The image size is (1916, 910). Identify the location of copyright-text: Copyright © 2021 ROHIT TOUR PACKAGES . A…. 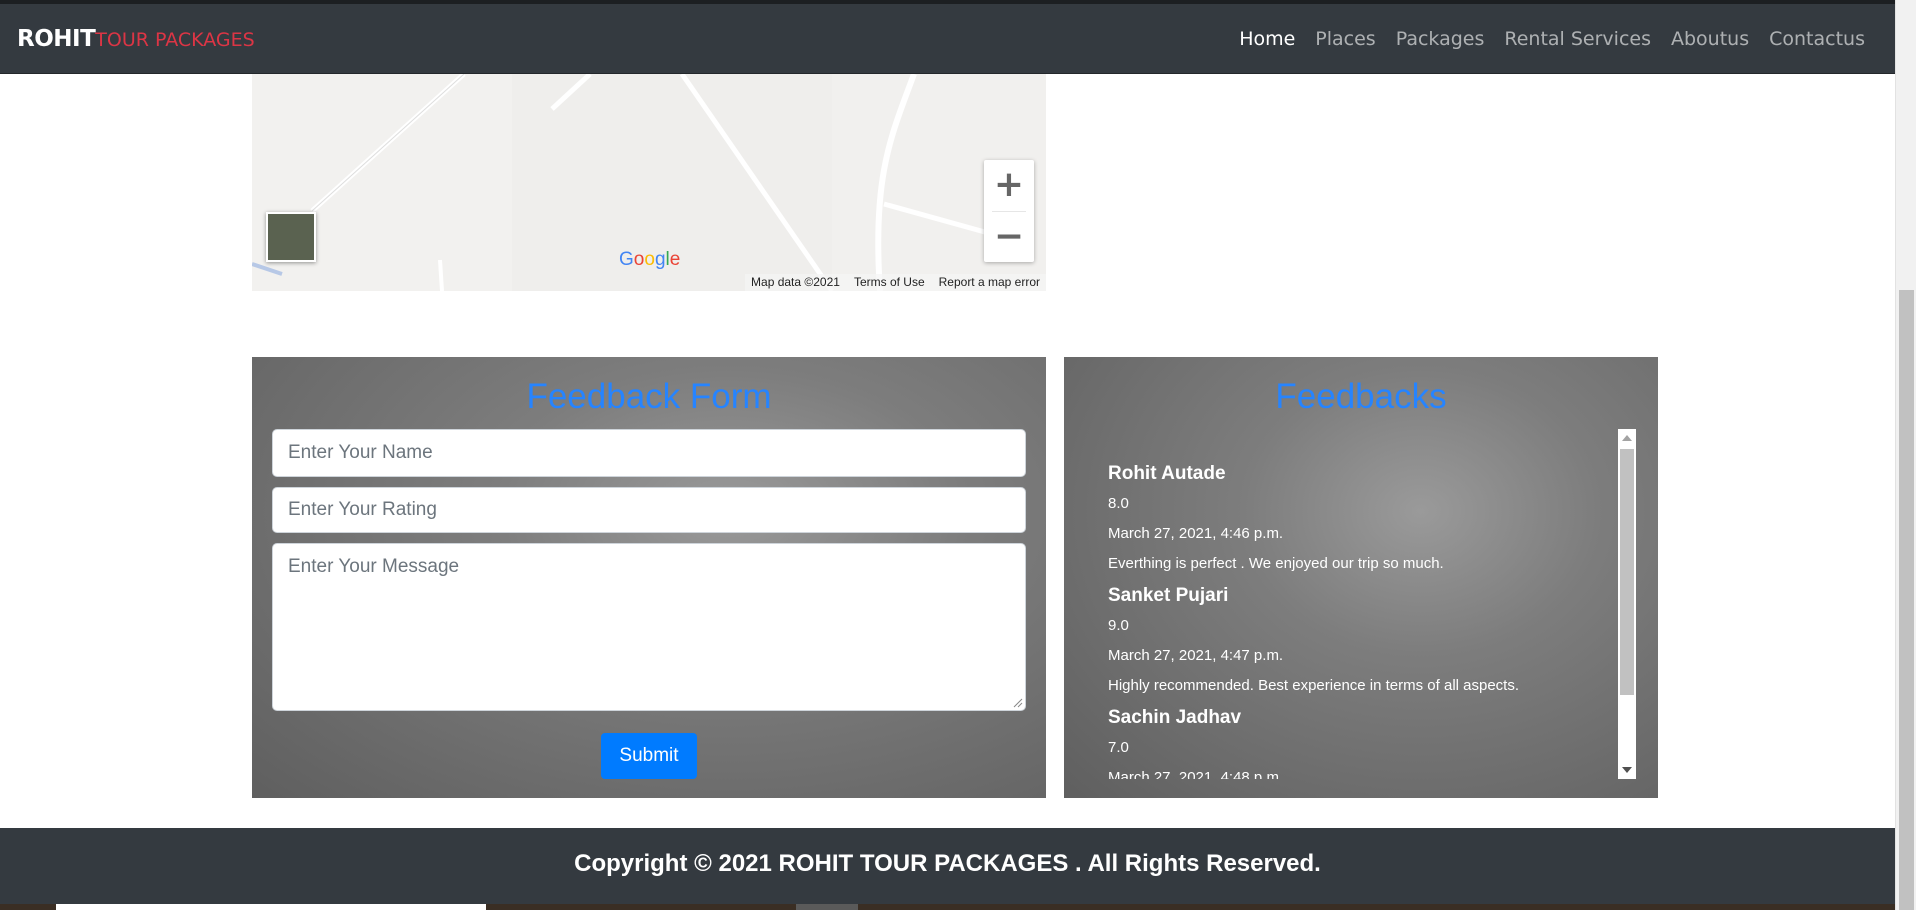
(947, 863).